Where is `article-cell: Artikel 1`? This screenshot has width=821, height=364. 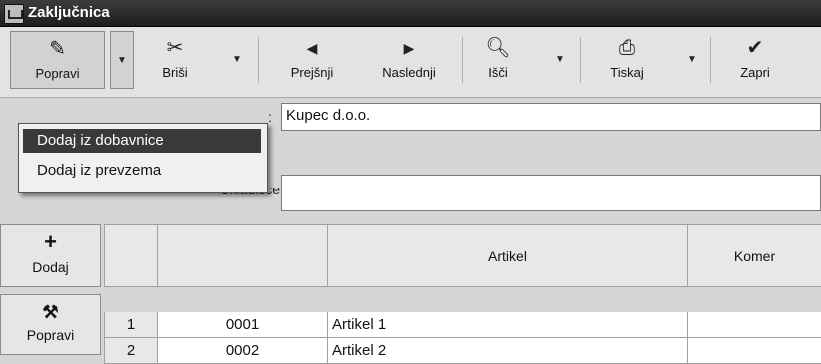
article-cell: Artikel 1 is located at coordinates (508, 325).